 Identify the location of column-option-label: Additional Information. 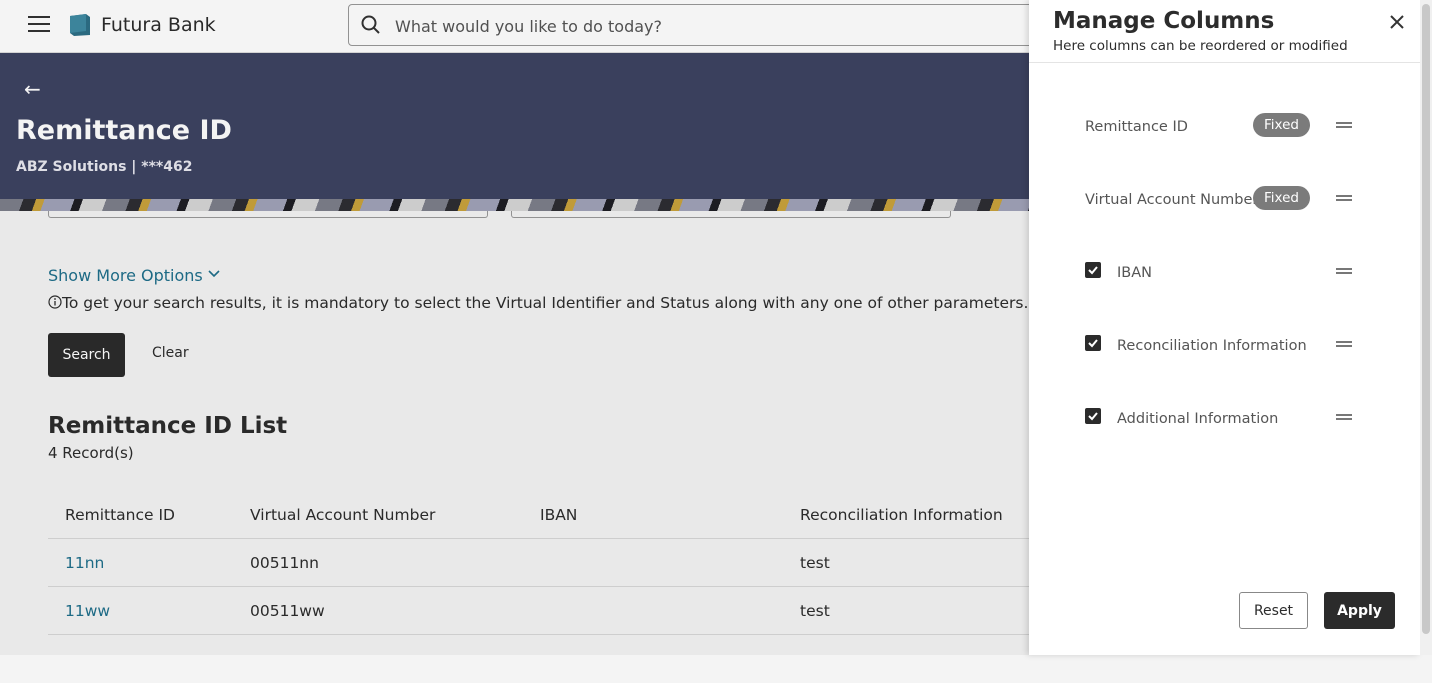
(1198, 419).